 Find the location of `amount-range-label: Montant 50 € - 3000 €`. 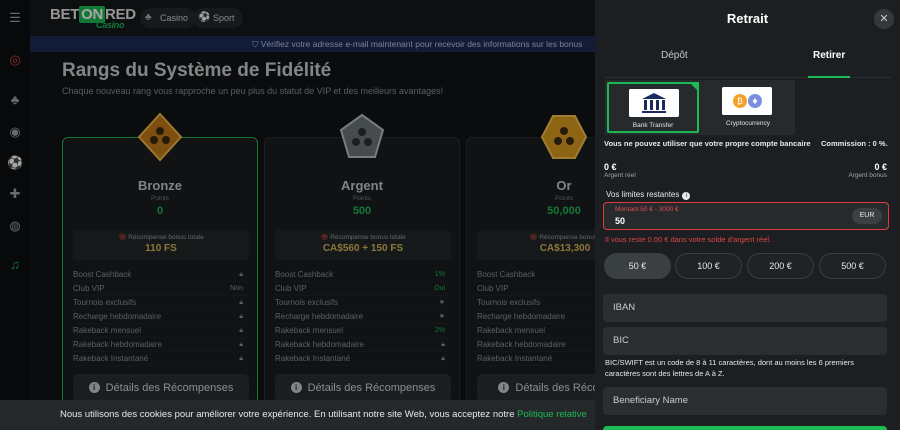

amount-range-label: Montant 50 € - 3000 € is located at coordinates (647, 209).